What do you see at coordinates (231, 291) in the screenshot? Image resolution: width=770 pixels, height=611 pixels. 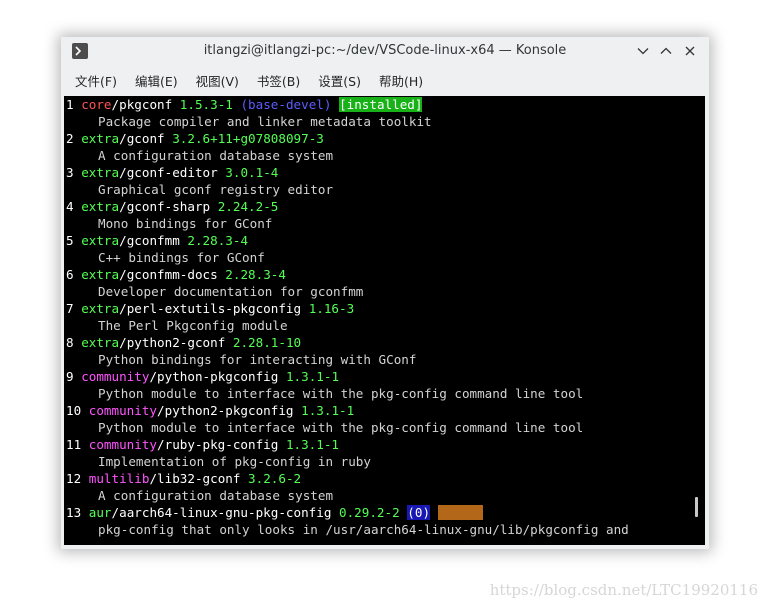 I see `result-description: Developer documentation for gconfmm` at bounding box center [231, 291].